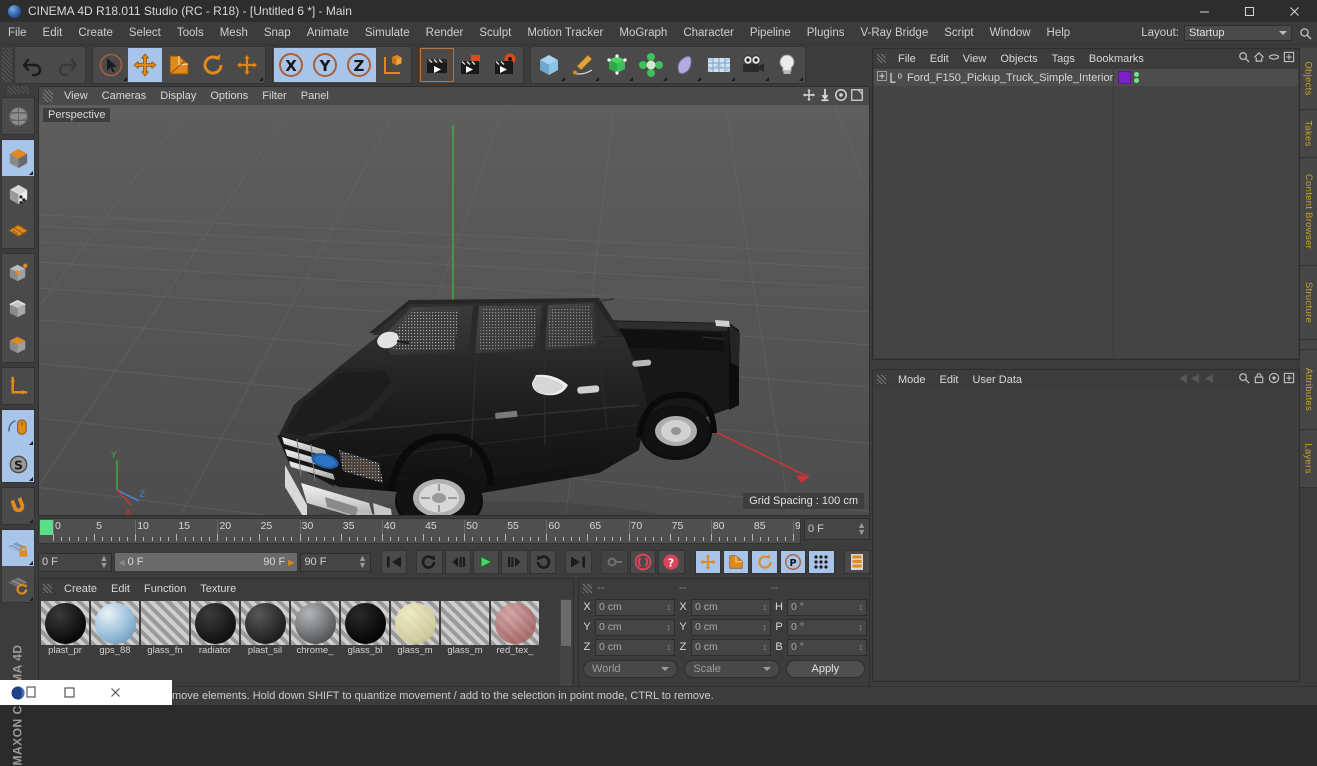  Describe the element at coordinates (1136, 77) in the screenshot. I see `visibility-dots-icon` at that location.